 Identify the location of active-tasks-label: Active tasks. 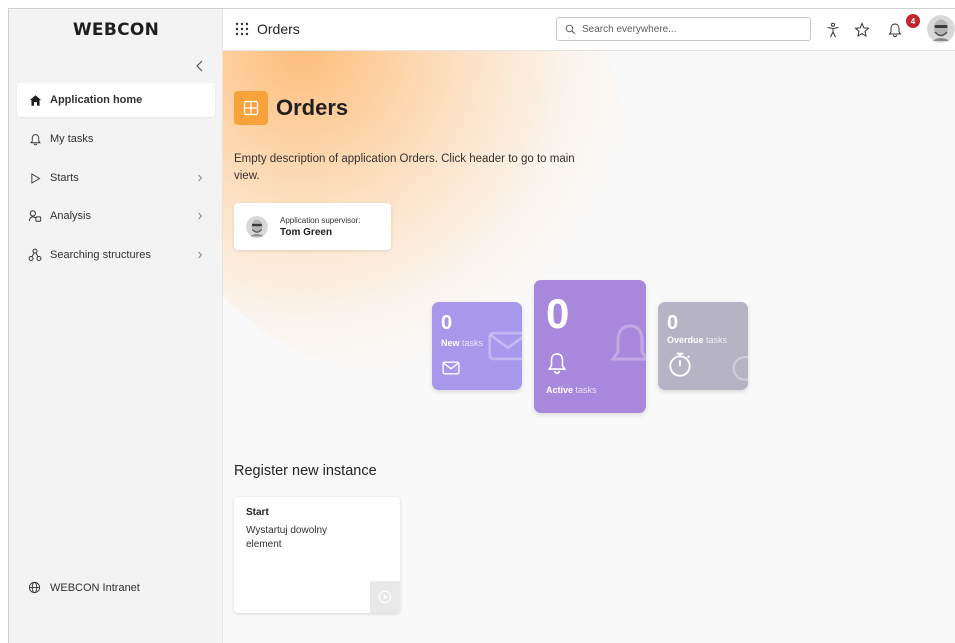
(571, 390).